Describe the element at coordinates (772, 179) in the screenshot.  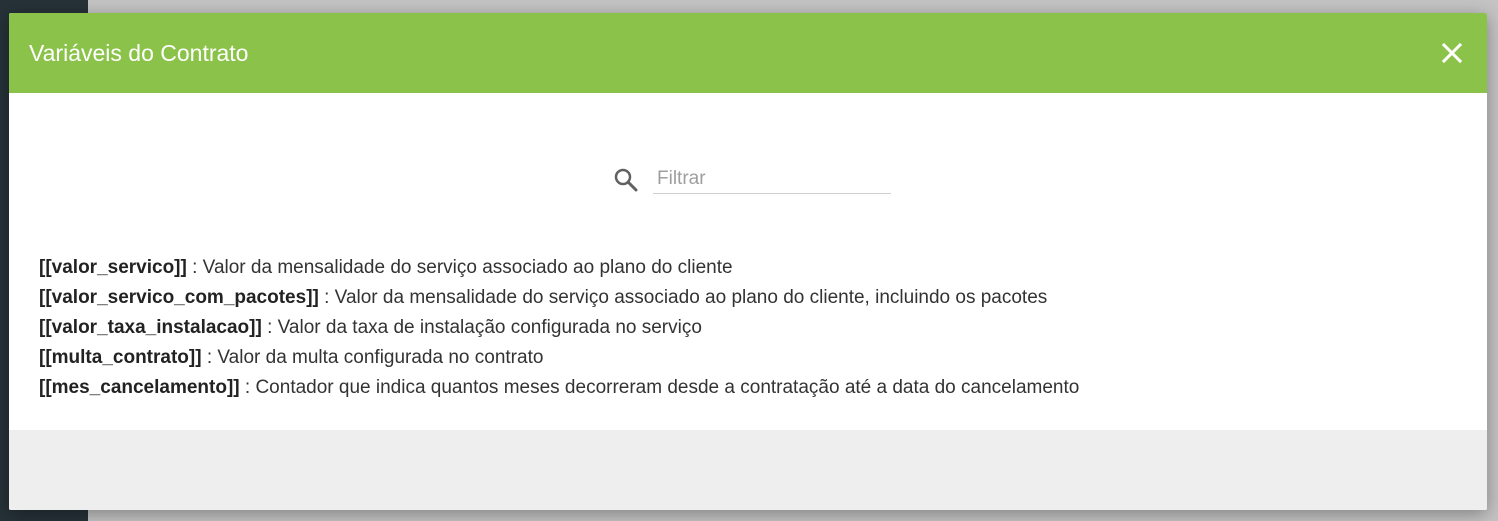
I see `filter-input` at that location.